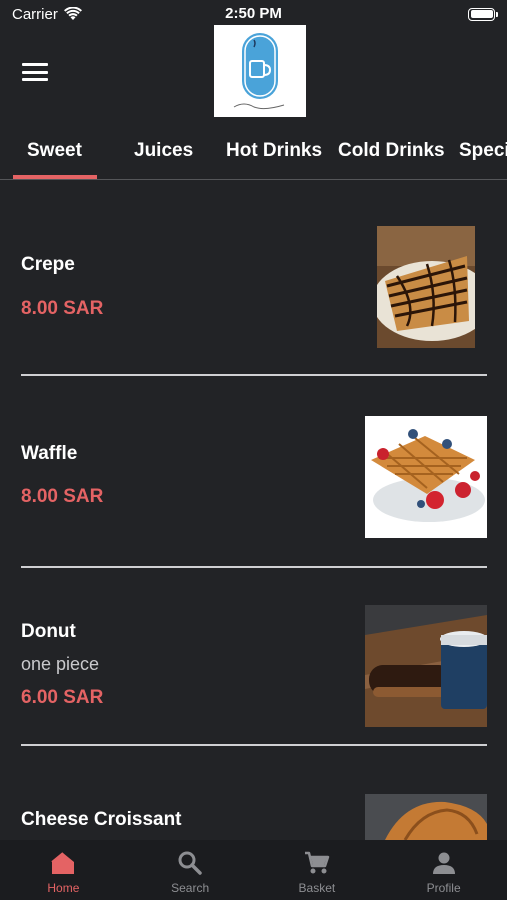  I want to click on person-icon, so click(443, 863).